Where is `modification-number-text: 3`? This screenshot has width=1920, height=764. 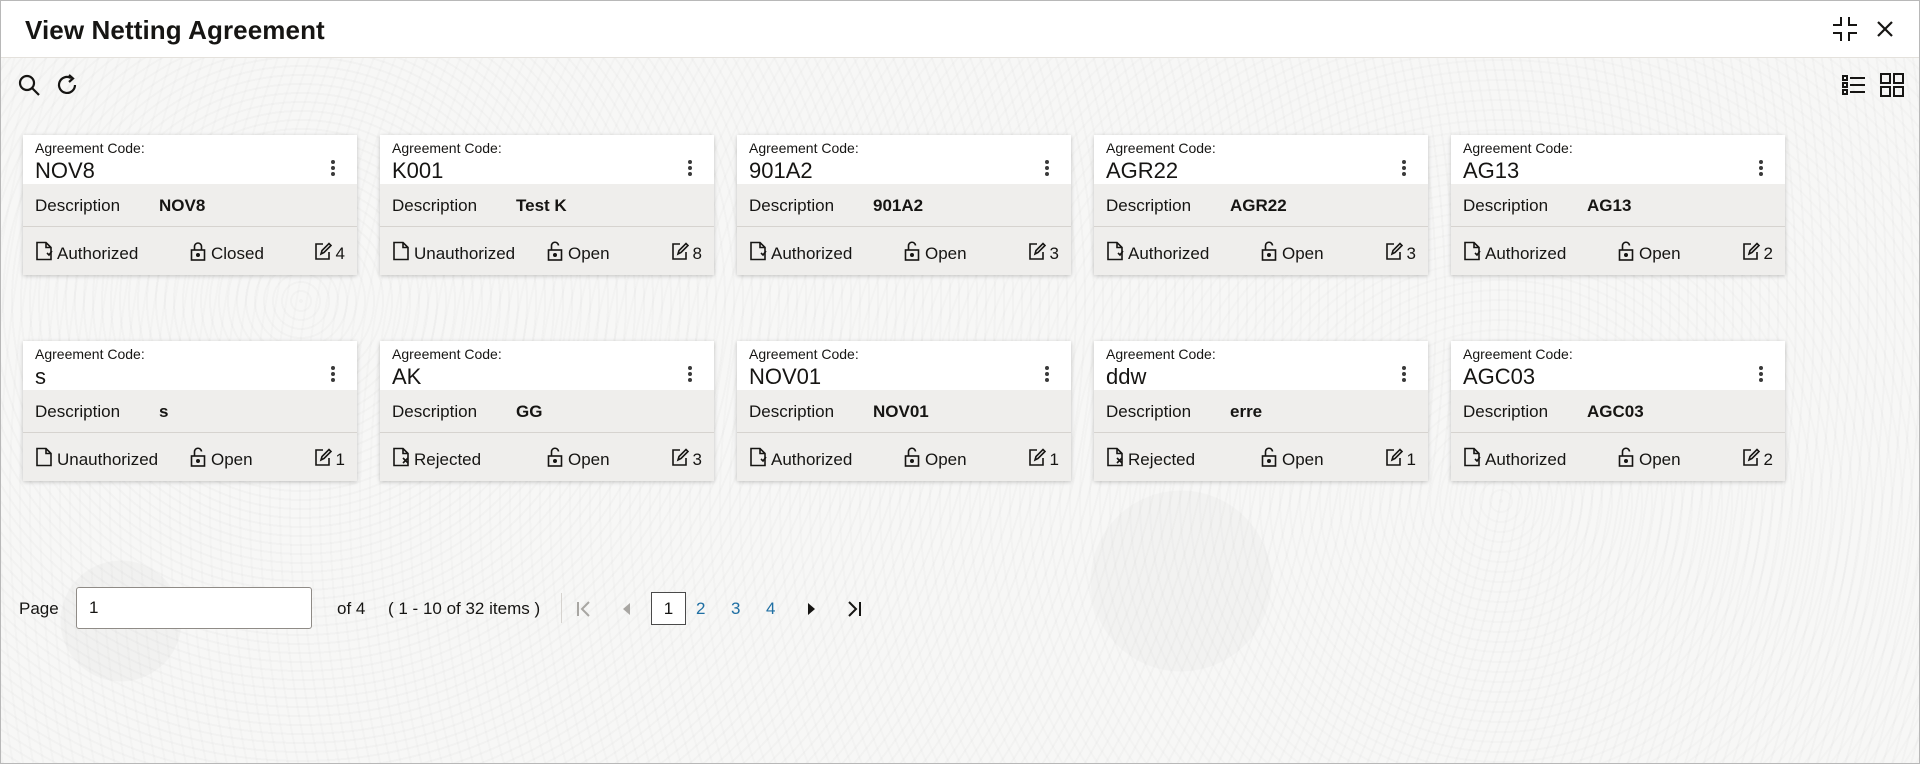 modification-number-text: 3 is located at coordinates (1411, 253).